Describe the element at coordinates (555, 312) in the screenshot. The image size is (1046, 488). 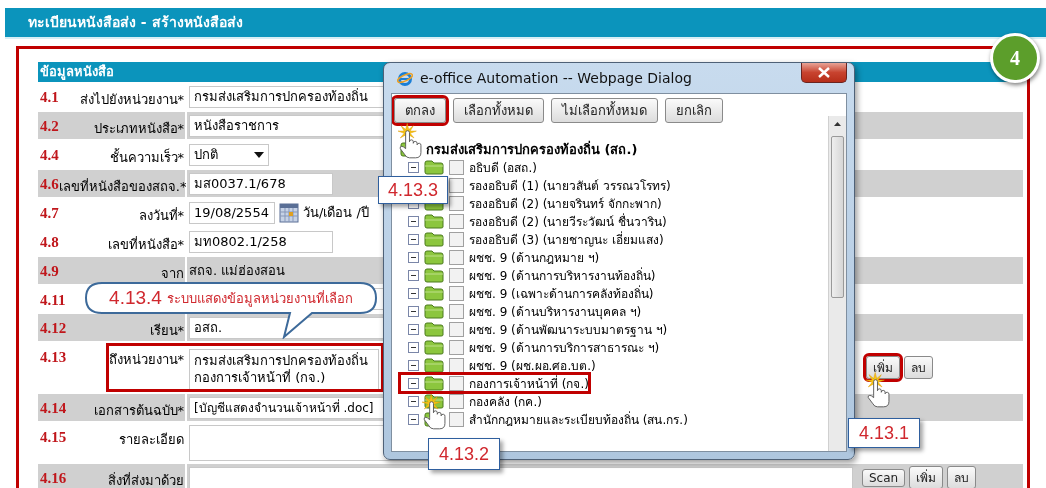
I see `tree-label: ผชช. 9 (ด้านบริหารงานบุคคล ฯ)` at that location.